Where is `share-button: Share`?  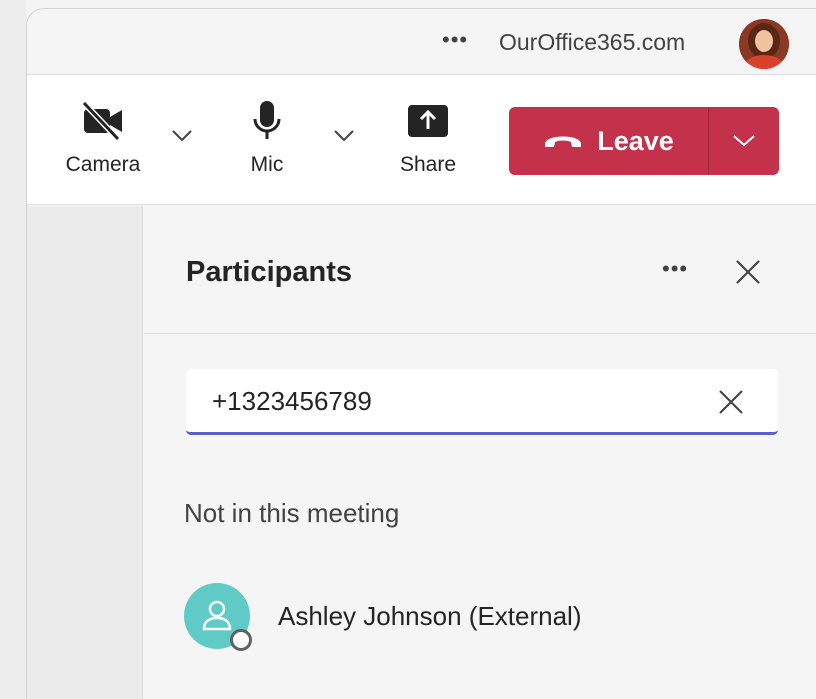 share-button: Share is located at coordinates (428, 137).